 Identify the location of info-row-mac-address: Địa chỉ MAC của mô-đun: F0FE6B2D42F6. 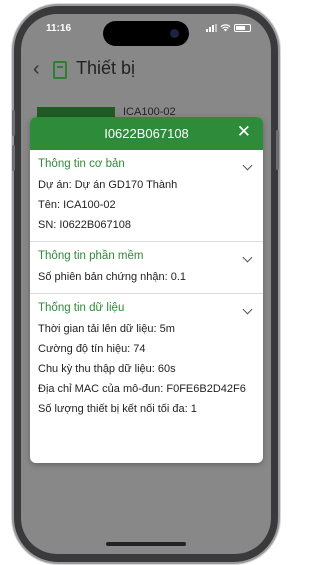
(142, 389).